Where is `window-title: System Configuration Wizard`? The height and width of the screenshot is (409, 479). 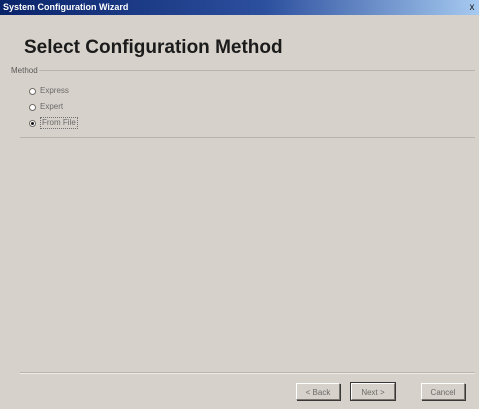
window-title: System Configuration Wizard is located at coordinates (66, 7).